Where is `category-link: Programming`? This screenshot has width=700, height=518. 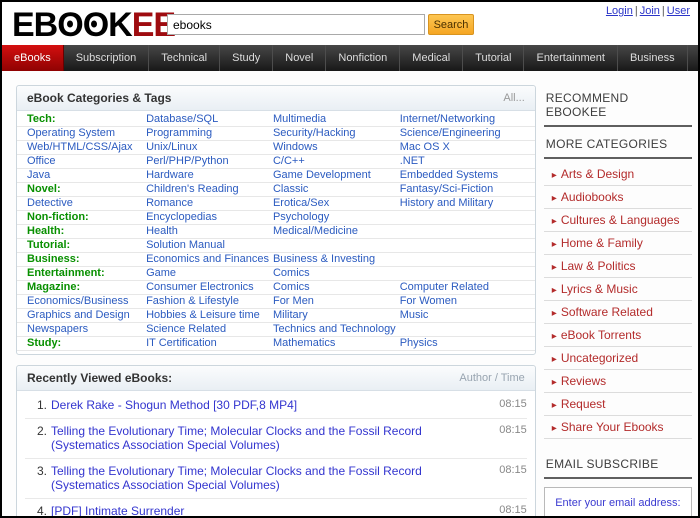
category-link: Programming is located at coordinates (179, 133).